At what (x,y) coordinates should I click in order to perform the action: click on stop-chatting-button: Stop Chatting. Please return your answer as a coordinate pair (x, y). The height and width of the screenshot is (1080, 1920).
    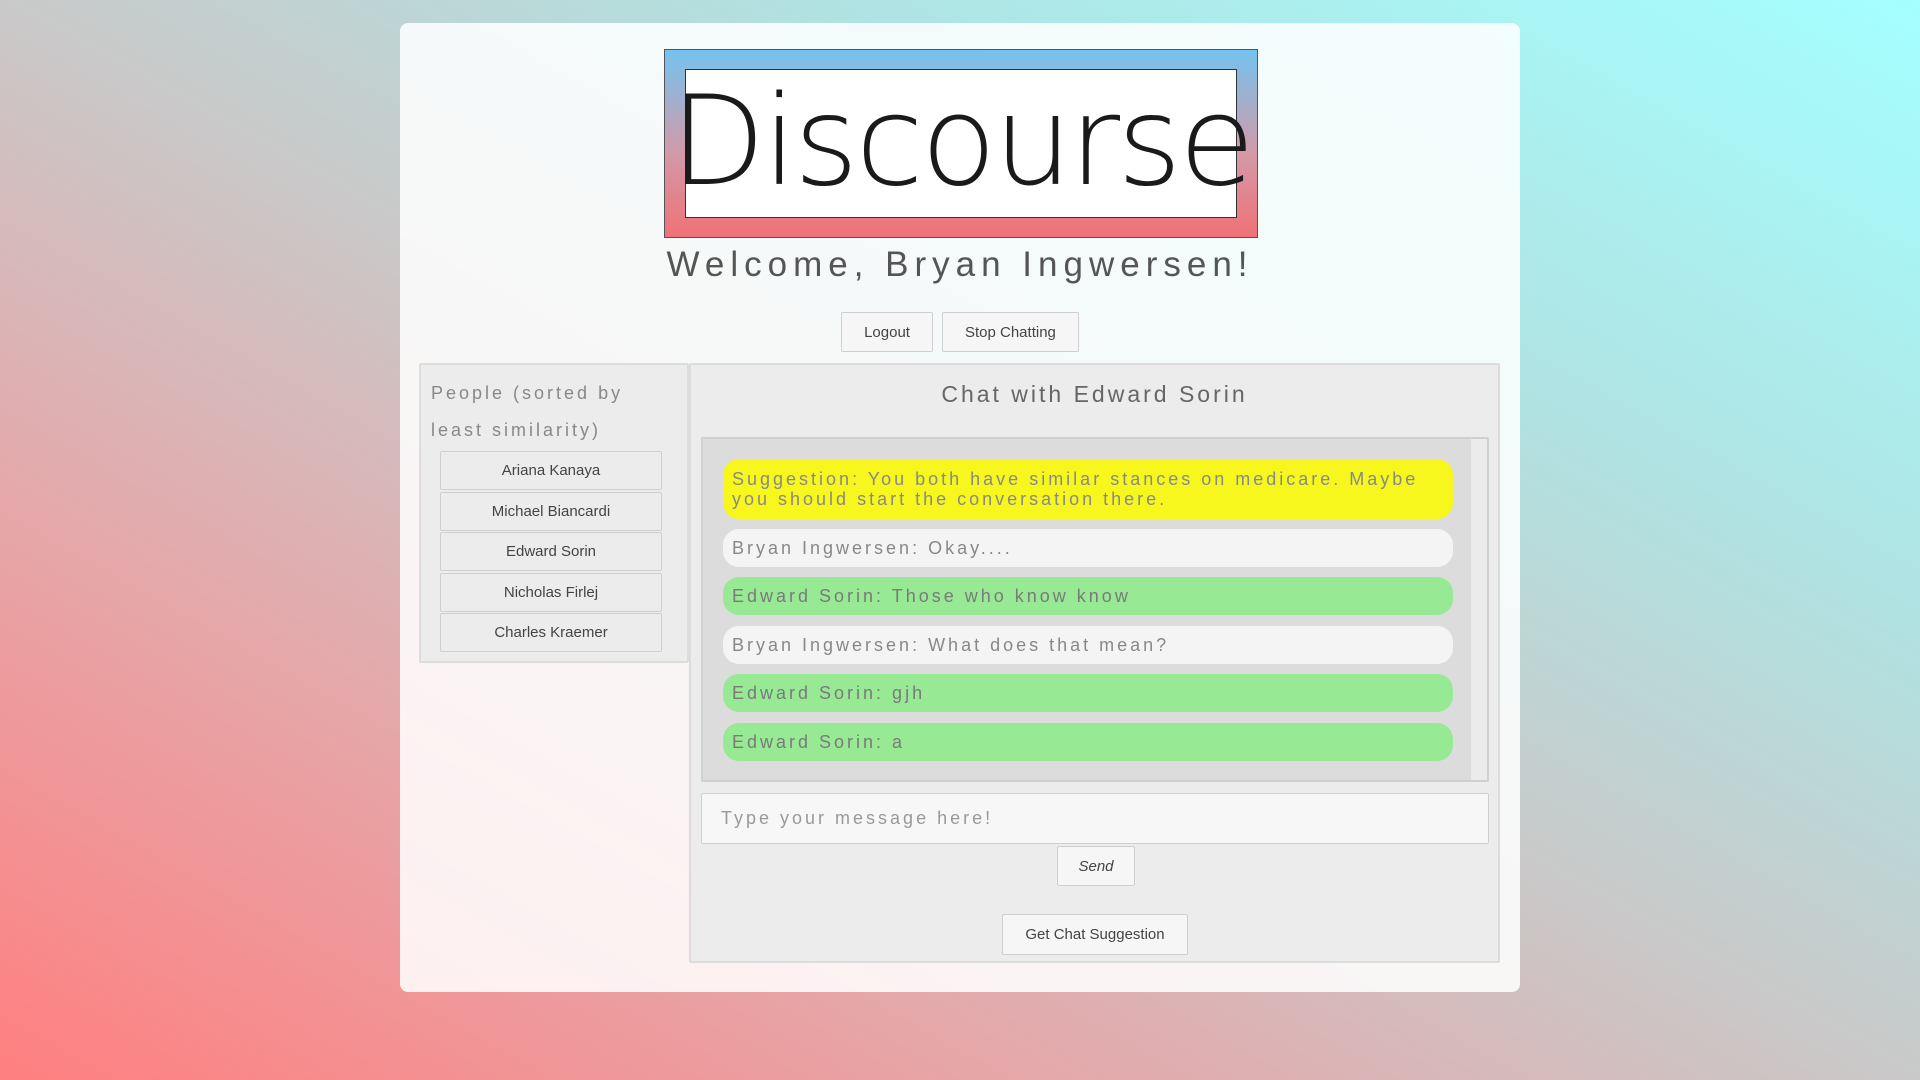
    Looking at the image, I should click on (1010, 332).